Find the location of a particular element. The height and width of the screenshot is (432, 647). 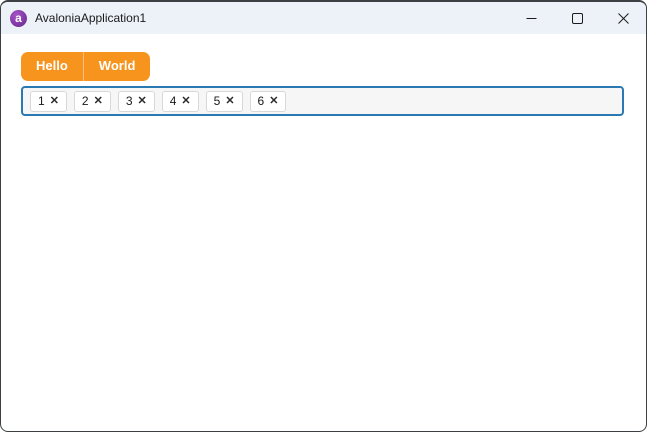

chip-label: 1 is located at coordinates (41, 101).